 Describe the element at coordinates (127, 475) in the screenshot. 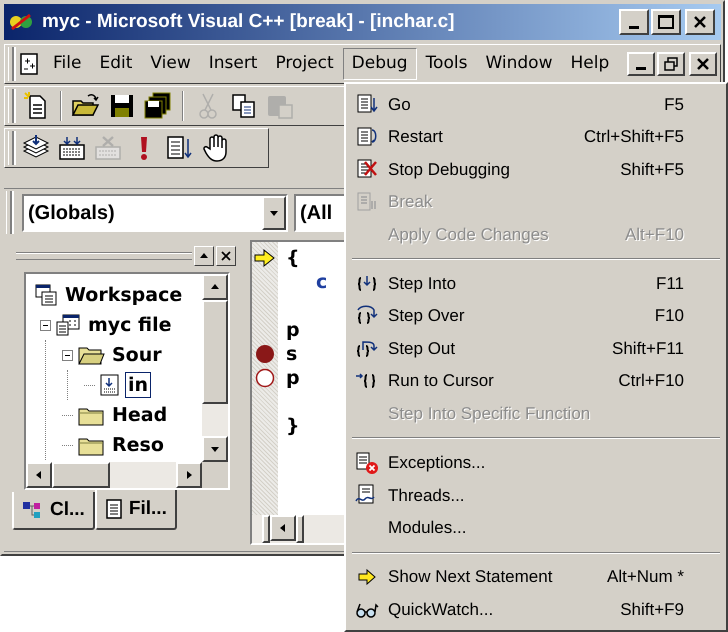

I see `horizontal-scrollbar` at that location.